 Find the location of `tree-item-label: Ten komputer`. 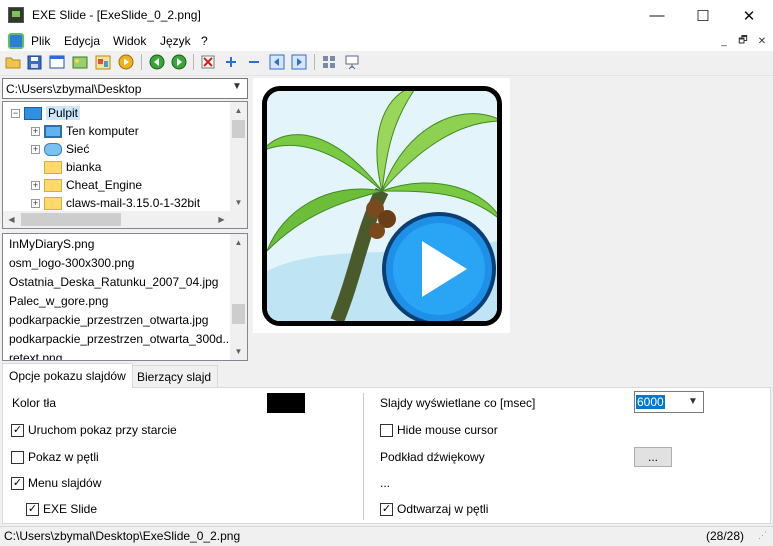

tree-item-label: Ten komputer is located at coordinates (102, 131).